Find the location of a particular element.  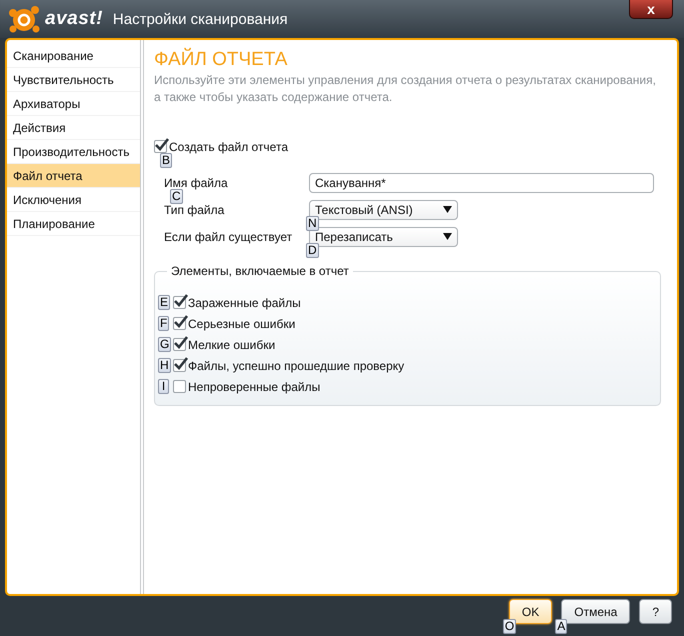

sidebar-item: Планирование is located at coordinates (73, 224).